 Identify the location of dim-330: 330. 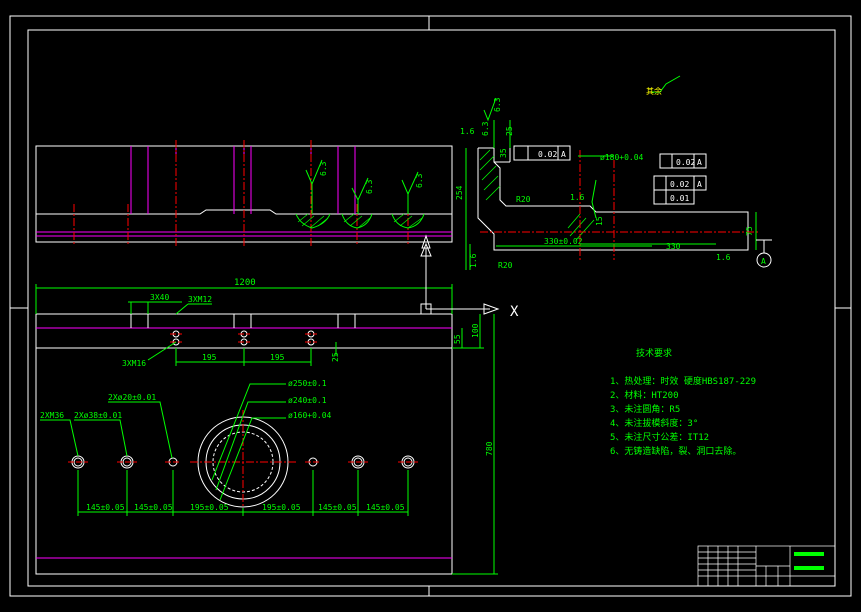
(673, 246).